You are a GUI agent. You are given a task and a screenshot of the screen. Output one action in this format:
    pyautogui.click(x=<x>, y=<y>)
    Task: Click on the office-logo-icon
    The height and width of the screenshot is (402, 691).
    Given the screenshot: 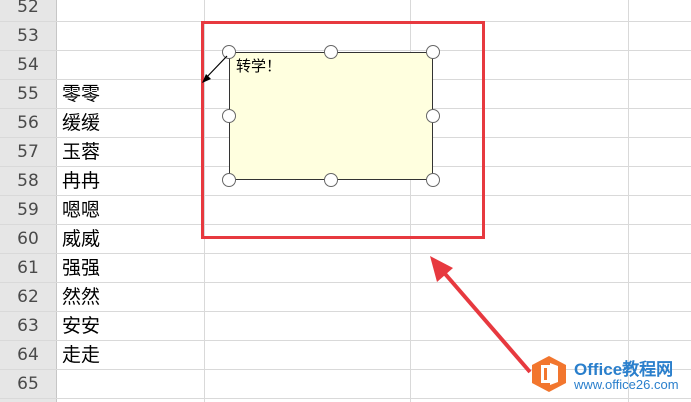 What is the action you would take?
    pyautogui.click(x=549, y=374)
    